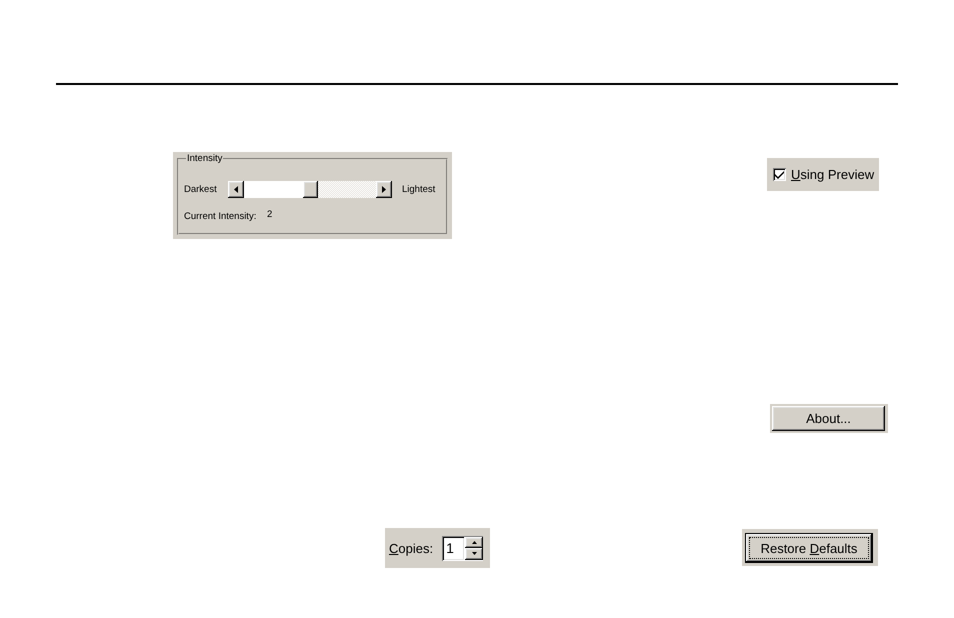 The width and height of the screenshot is (954, 618). I want to click on current-intensity-value: 2, so click(269, 214).